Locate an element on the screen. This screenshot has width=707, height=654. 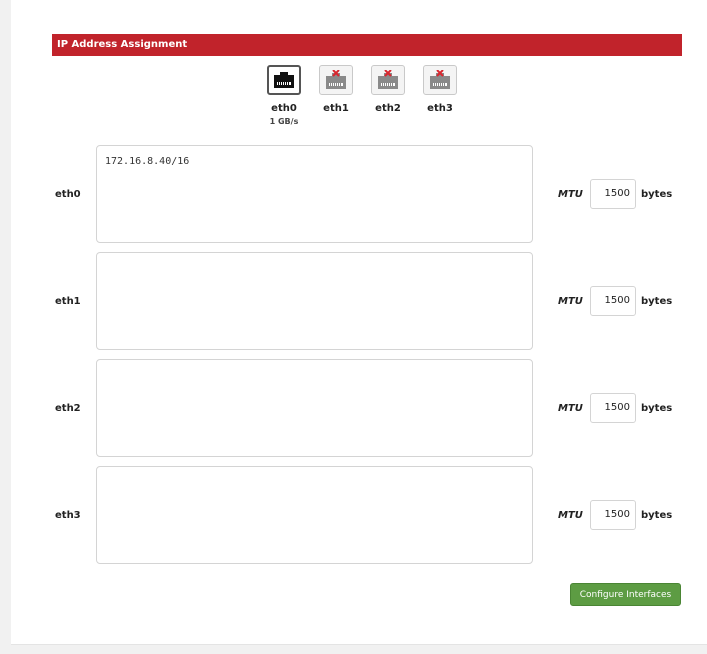
port-eth0: eth0 1 GB/s is located at coordinates (284, 95).